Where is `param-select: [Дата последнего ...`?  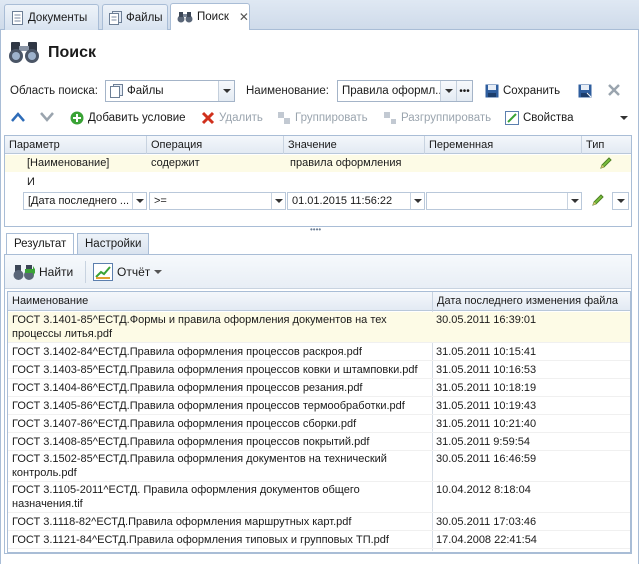 param-select: [Дата последнего ... is located at coordinates (85, 201).